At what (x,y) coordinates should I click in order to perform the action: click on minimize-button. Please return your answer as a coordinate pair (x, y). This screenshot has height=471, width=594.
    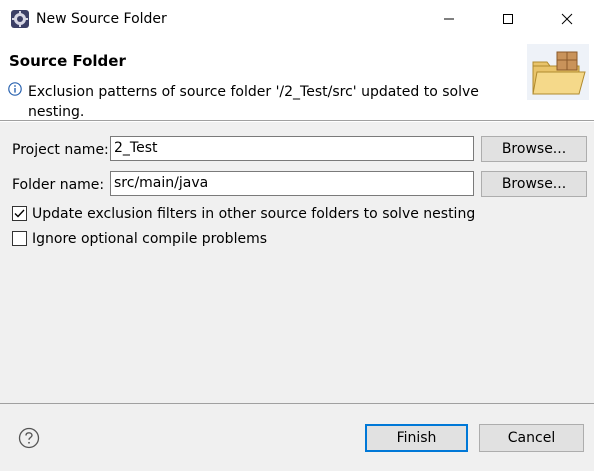
    Looking at the image, I should click on (449, 19).